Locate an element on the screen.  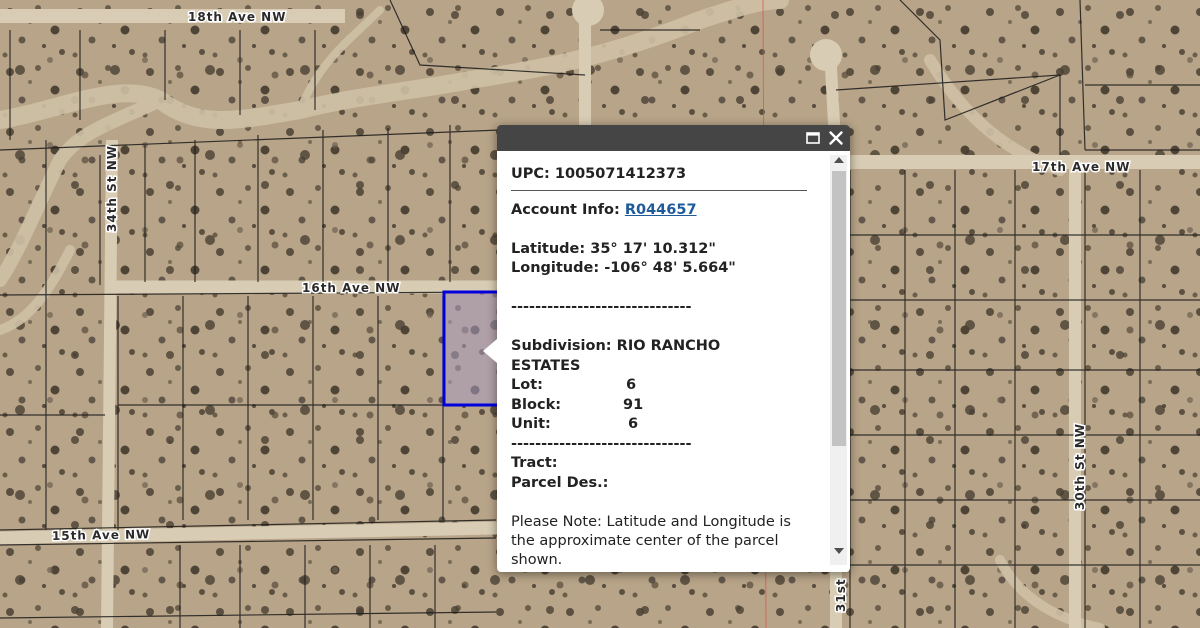
parcel-des-label: Parcel Des.: is located at coordinates (560, 482).